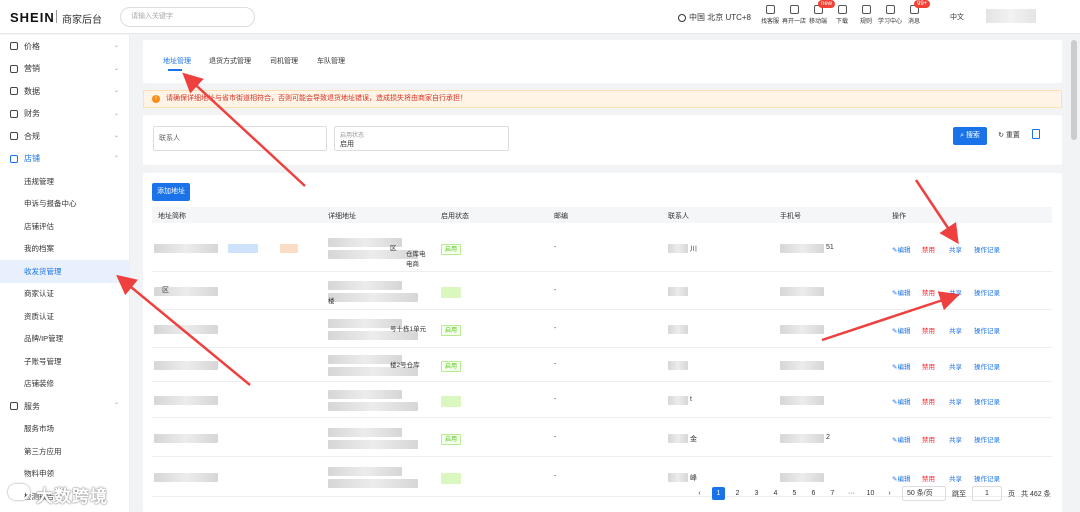  Describe the element at coordinates (889, 493) in the screenshot. I see `next-page-icon: ›` at that location.